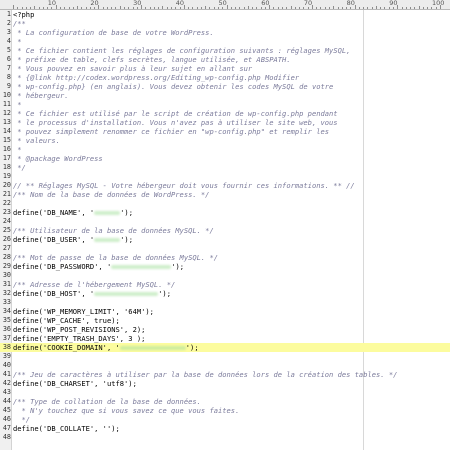  I want to click on code-line: 31/** Adresse de l'hébergement MySQL. */, so click(225, 284).